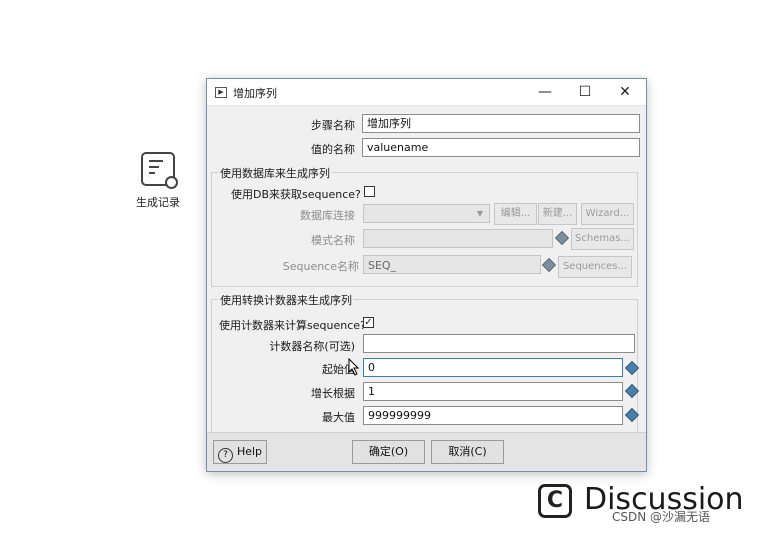 This screenshot has width=765, height=533. What do you see at coordinates (545, 92) in the screenshot?
I see `minimize-icon: —` at bounding box center [545, 92].